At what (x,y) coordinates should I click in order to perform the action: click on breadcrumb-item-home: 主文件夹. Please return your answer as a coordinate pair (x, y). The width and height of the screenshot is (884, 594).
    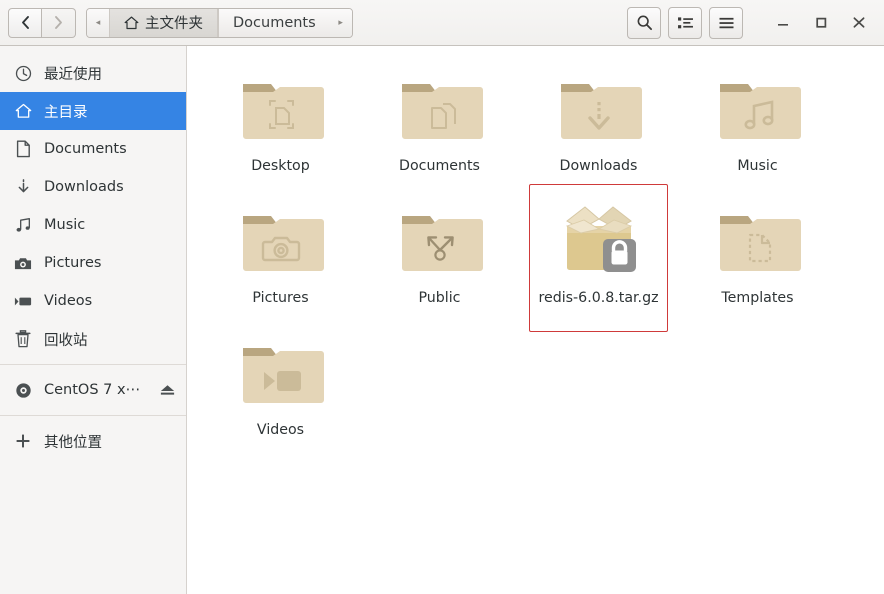
    Looking at the image, I should click on (163, 22).